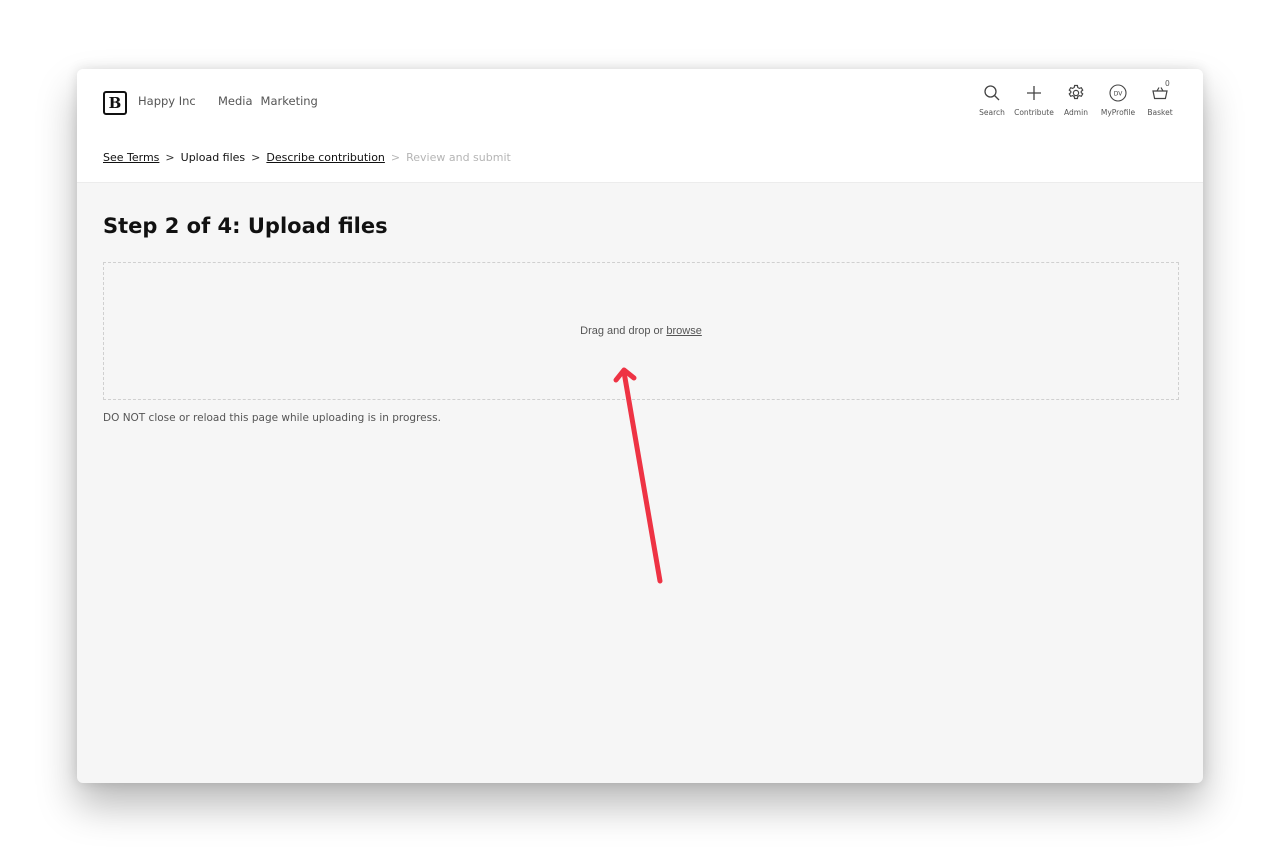  I want to click on search-icon, so click(992, 93).